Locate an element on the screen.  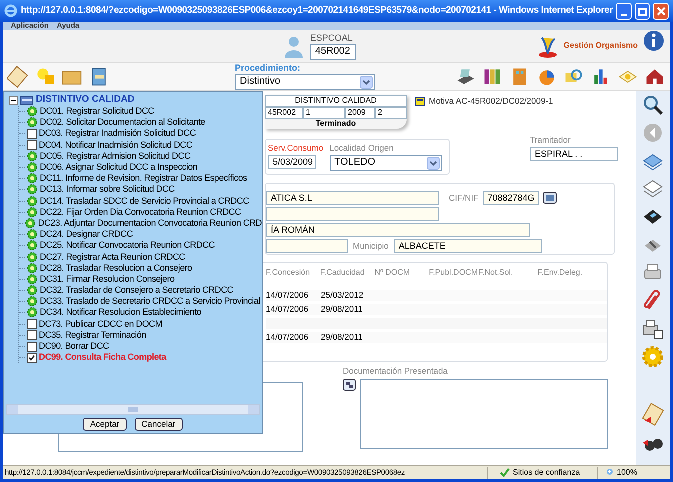
close-icon is located at coordinates (661, 11).